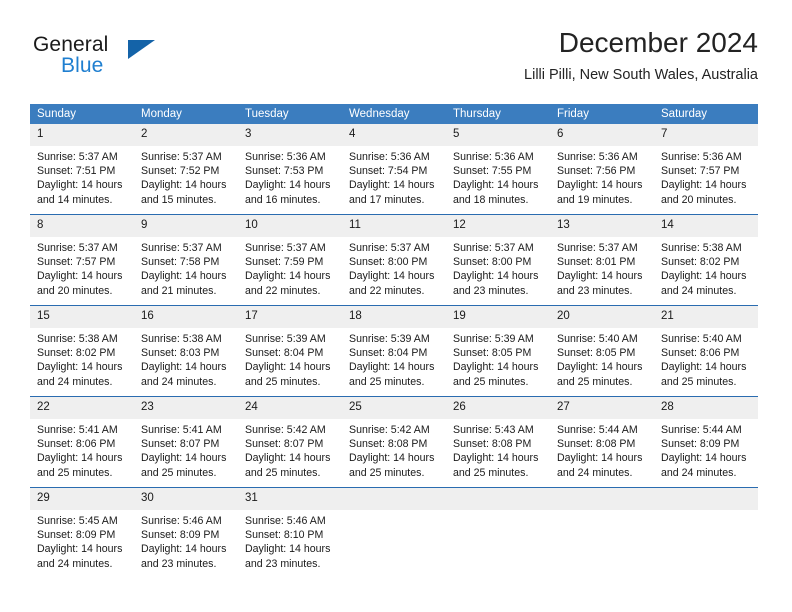 This screenshot has width=792, height=612. Describe the element at coordinates (186, 408) in the screenshot. I see `day-number: 23` at that location.